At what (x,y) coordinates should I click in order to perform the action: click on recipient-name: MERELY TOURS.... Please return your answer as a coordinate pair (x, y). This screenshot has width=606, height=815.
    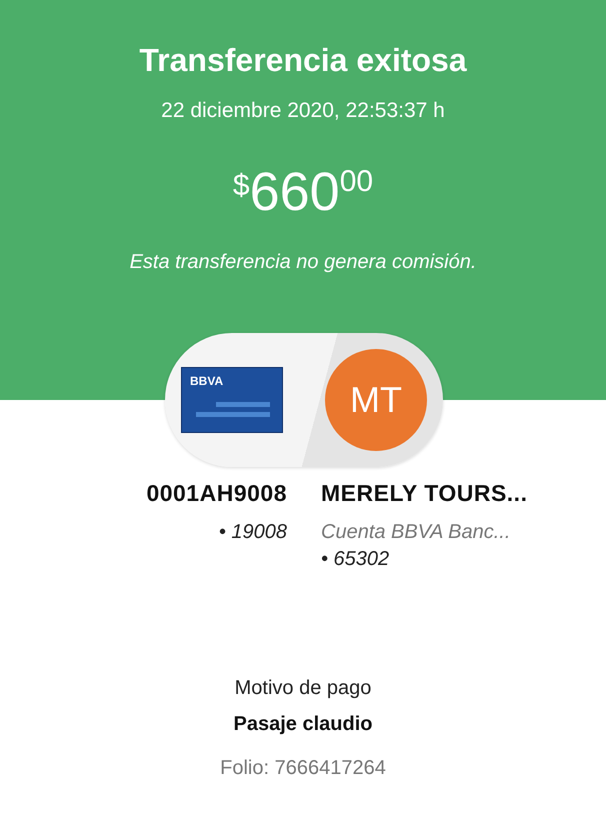
    Looking at the image, I should click on (424, 493).